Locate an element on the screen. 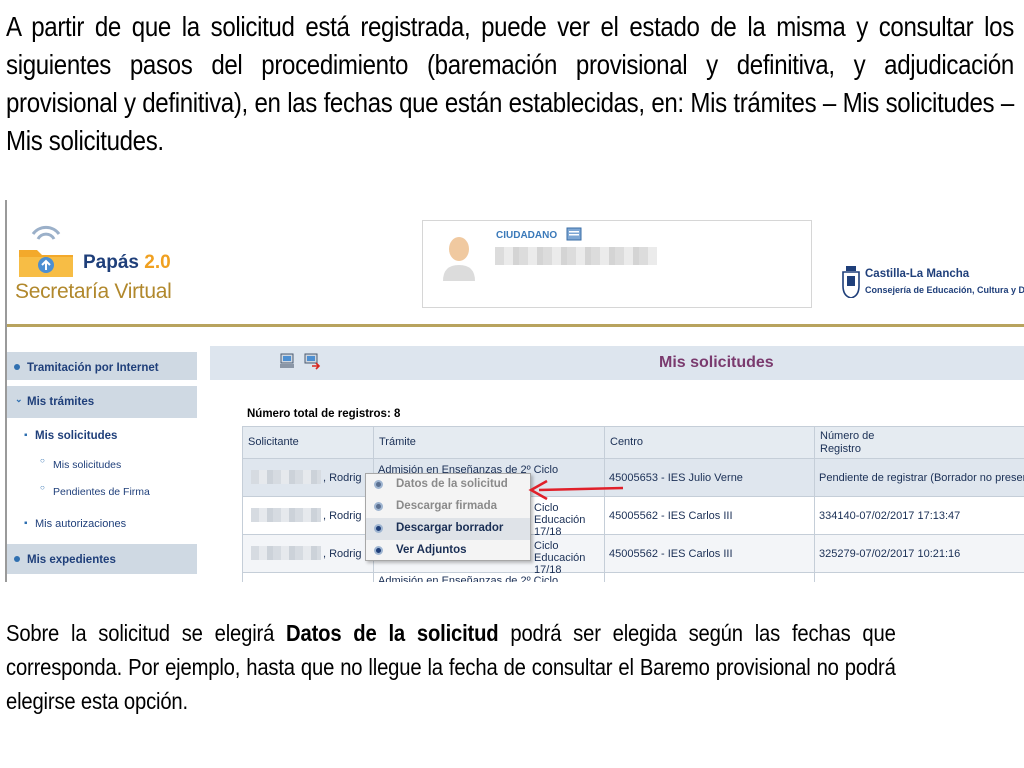 The image size is (1024, 768). menu-item-label: Datos de la solicitud is located at coordinates (452, 484).